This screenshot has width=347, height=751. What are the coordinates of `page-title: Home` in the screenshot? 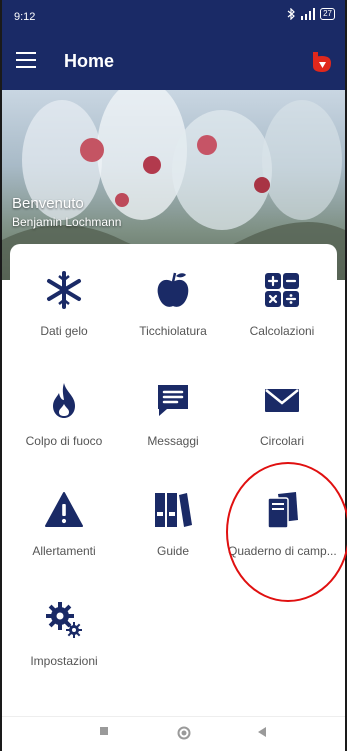 It's located at (89, 61).